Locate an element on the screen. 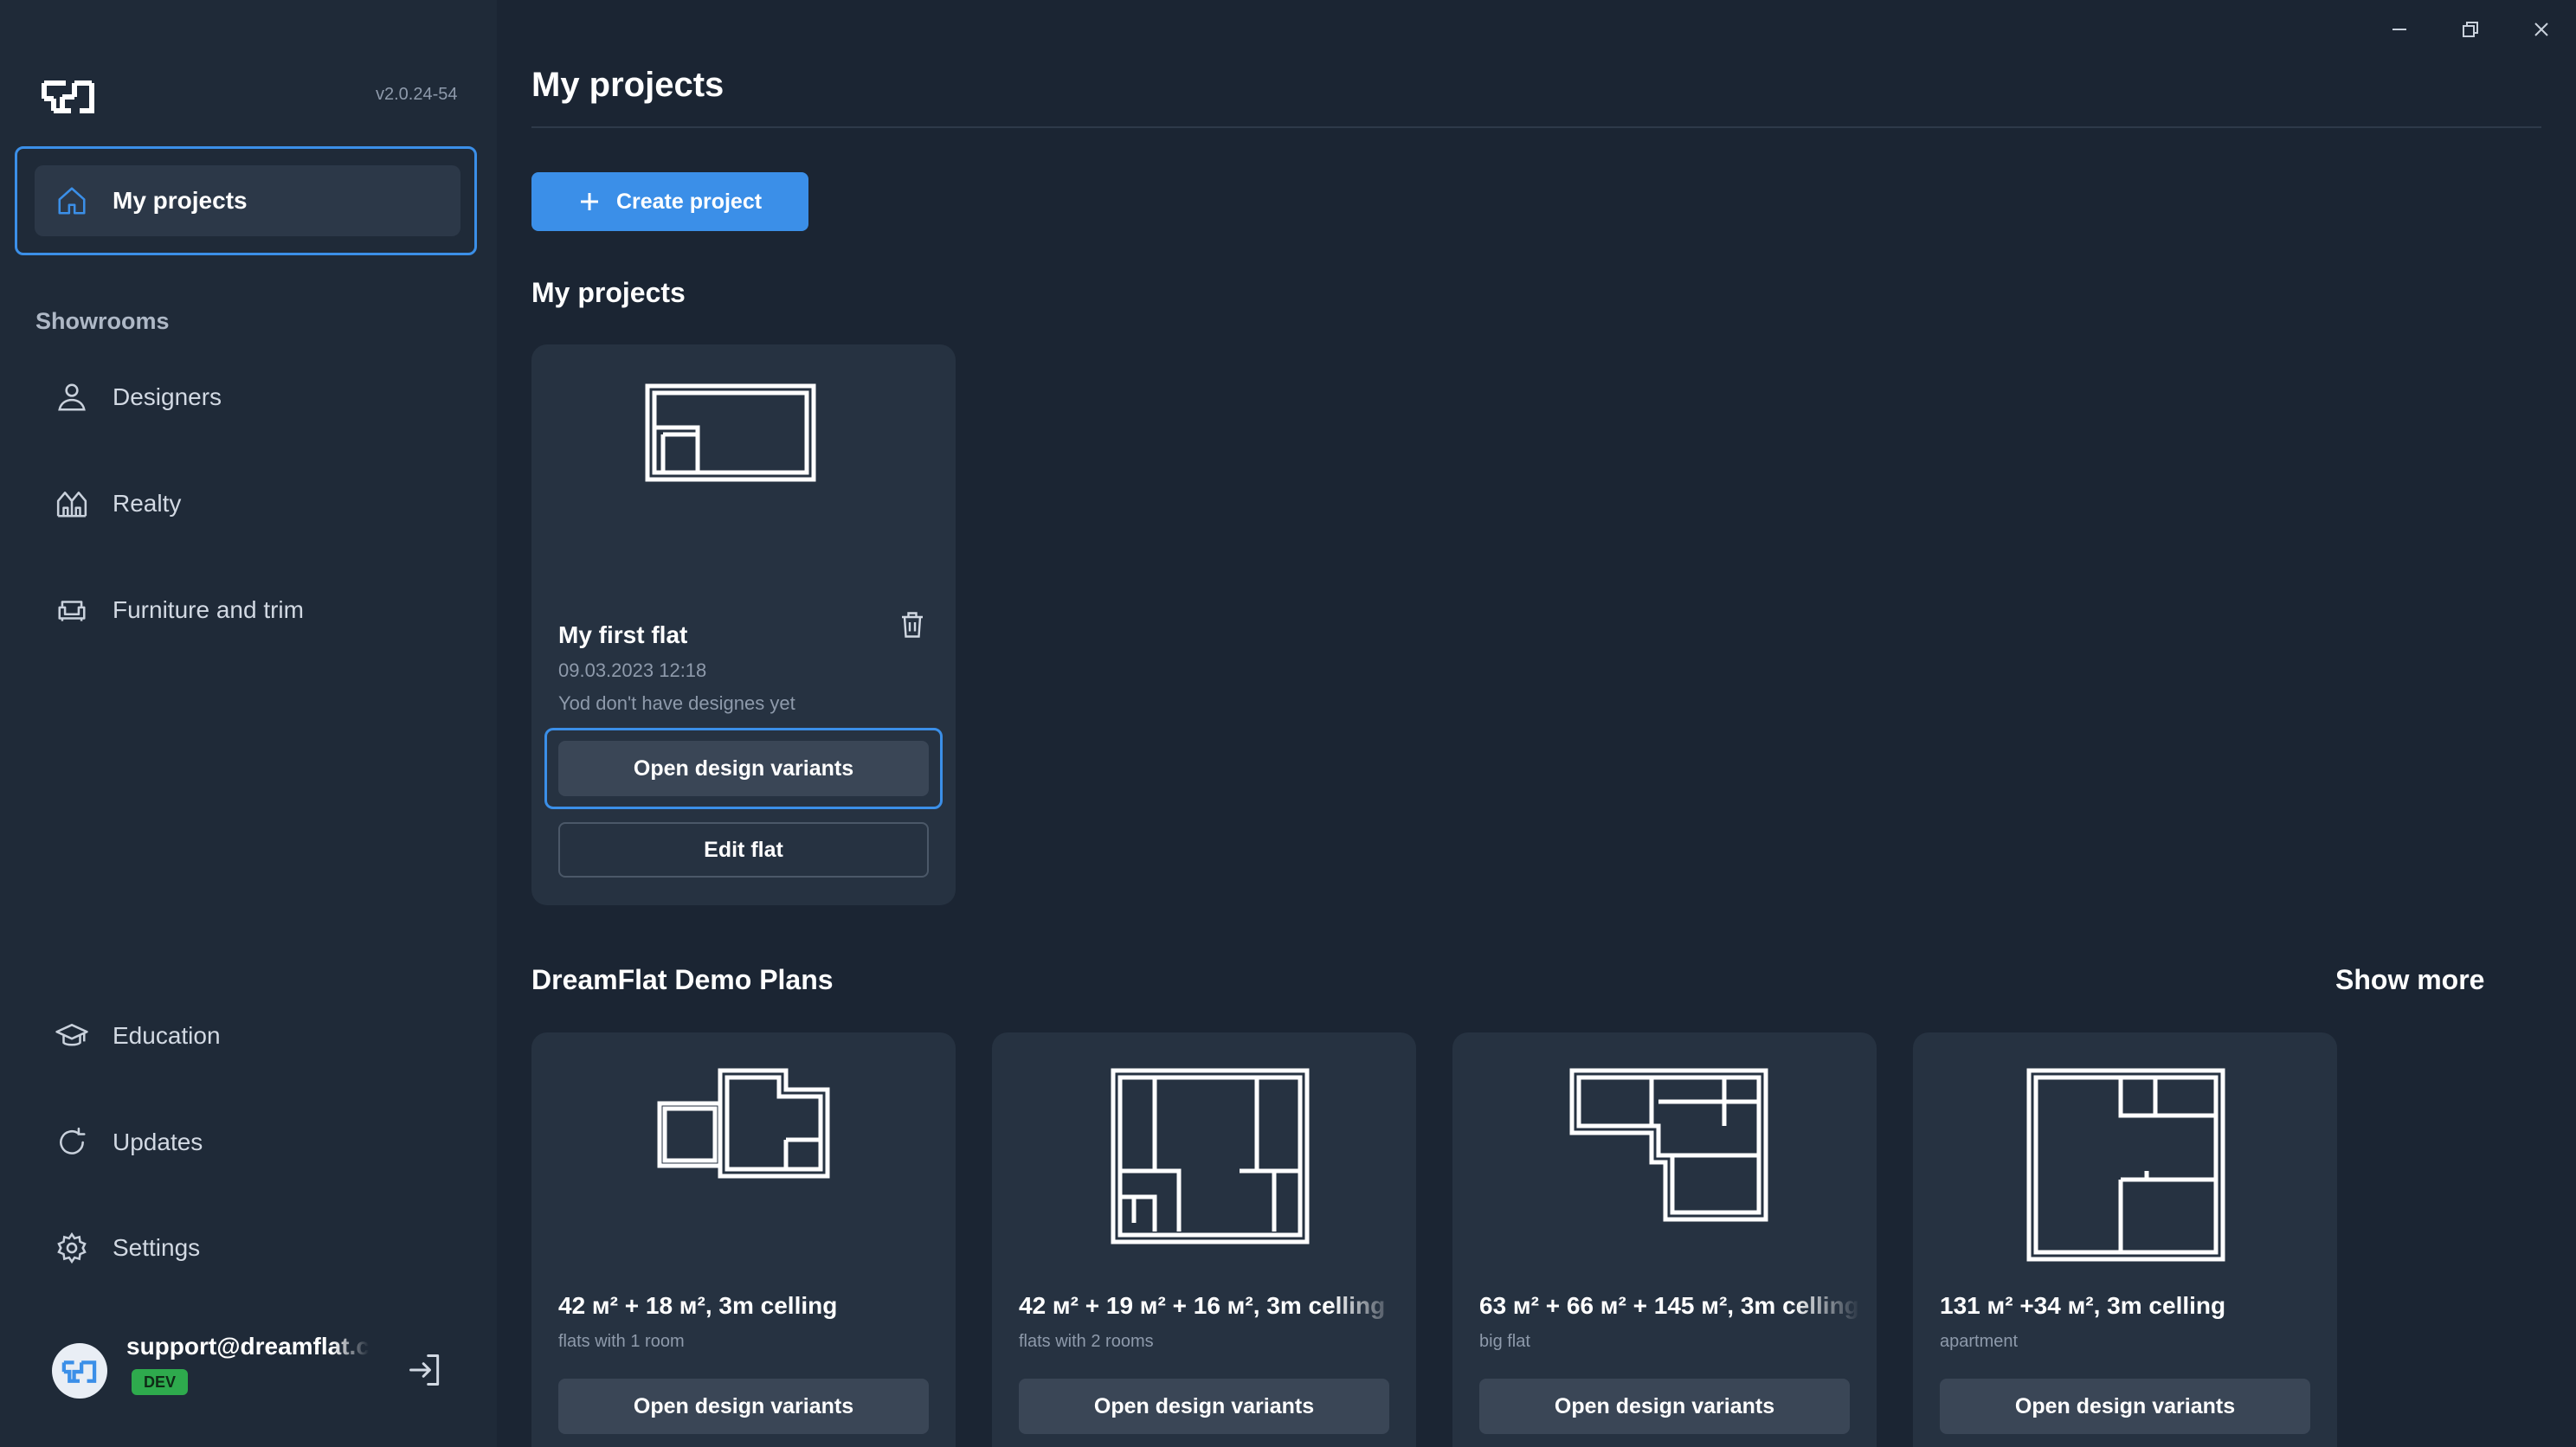 The width and height of the screenshot is (2576, 1447). app-version: v2.0.24-54 is located at coordinates (417, 94).